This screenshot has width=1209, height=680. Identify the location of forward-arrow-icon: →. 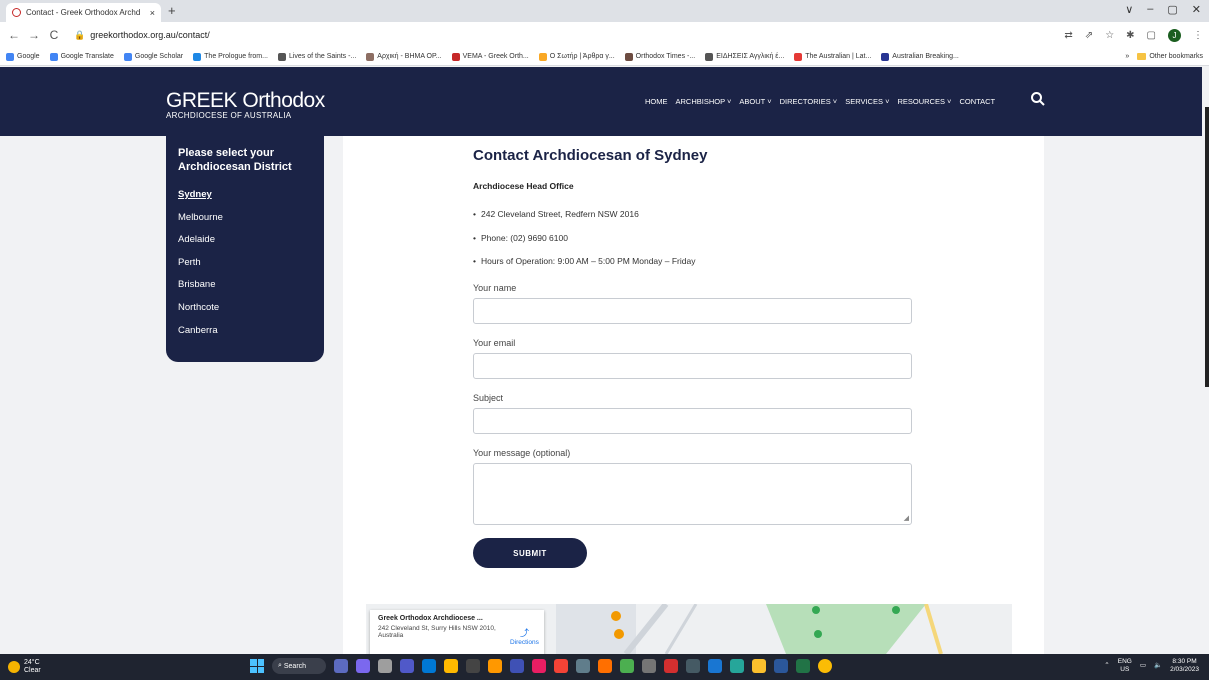
(34, 35).